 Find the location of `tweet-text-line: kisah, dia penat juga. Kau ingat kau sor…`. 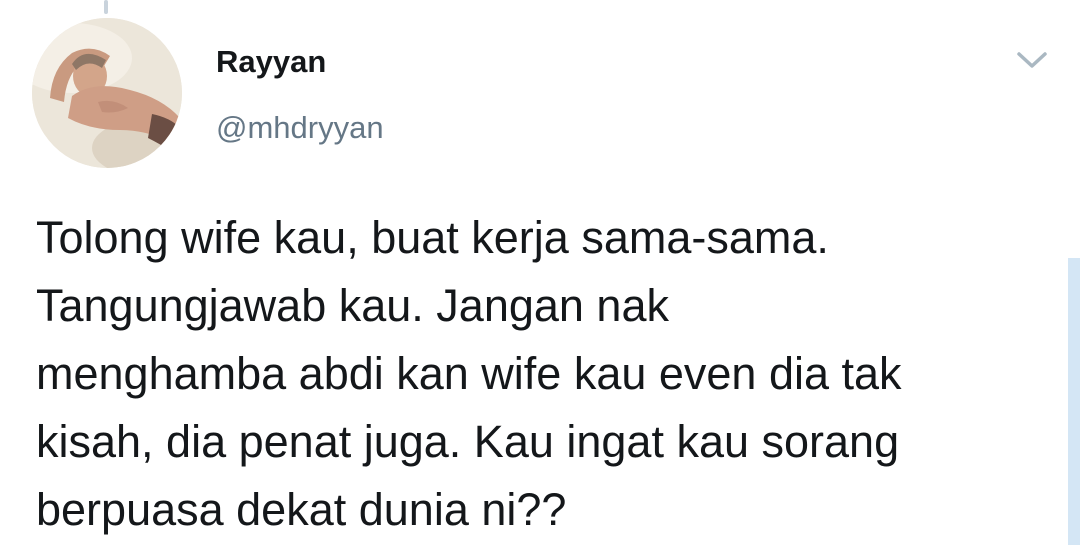

tweet-text-line: kisah, dia penat juga. Kau ingat kau sor… is located at coordinates (468, 441).